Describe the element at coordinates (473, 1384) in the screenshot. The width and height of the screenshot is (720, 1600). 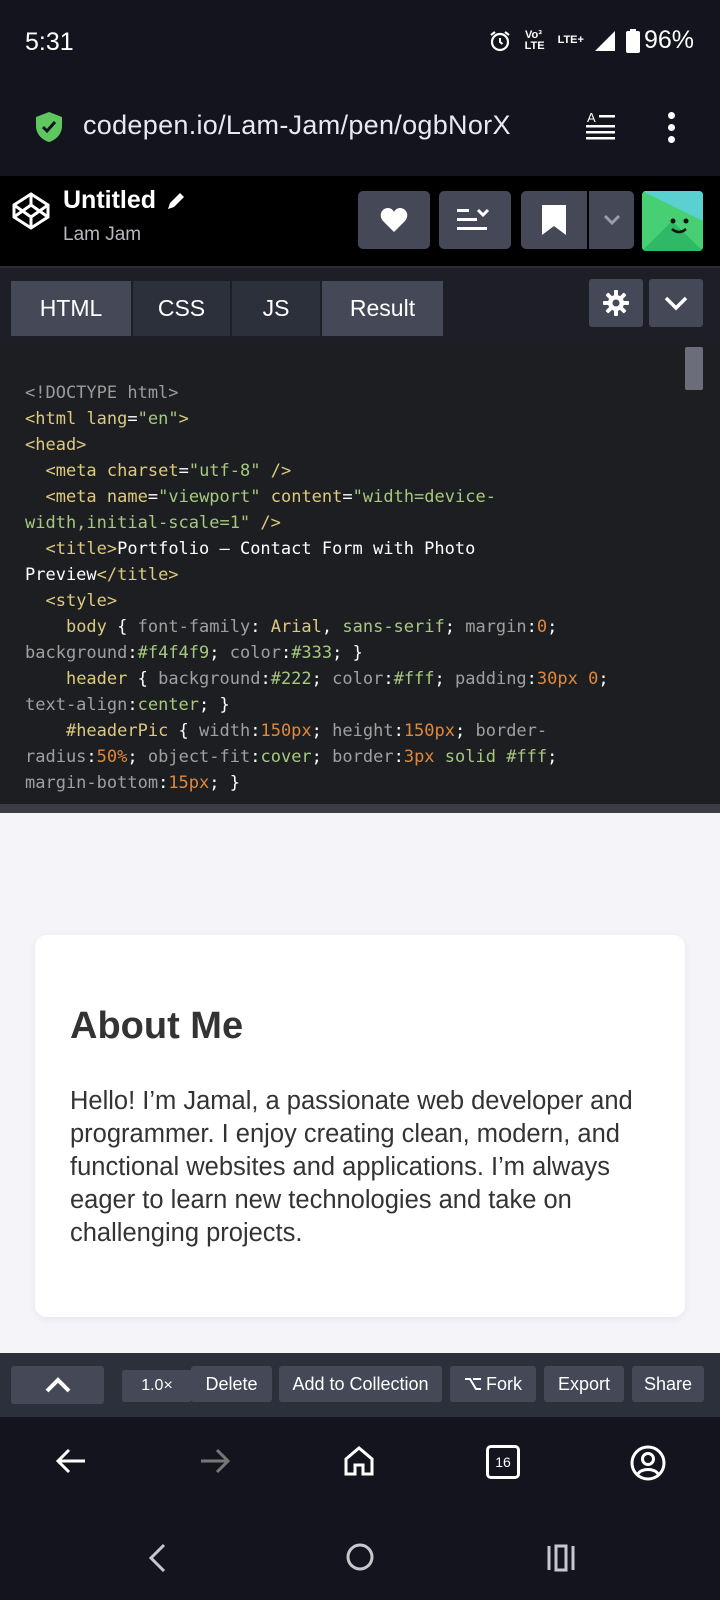
I see `fork-icon` at that location.